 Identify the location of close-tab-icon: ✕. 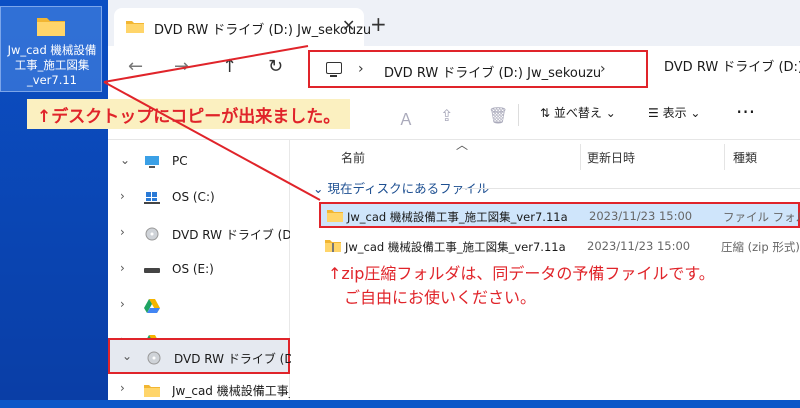
(348, 25).